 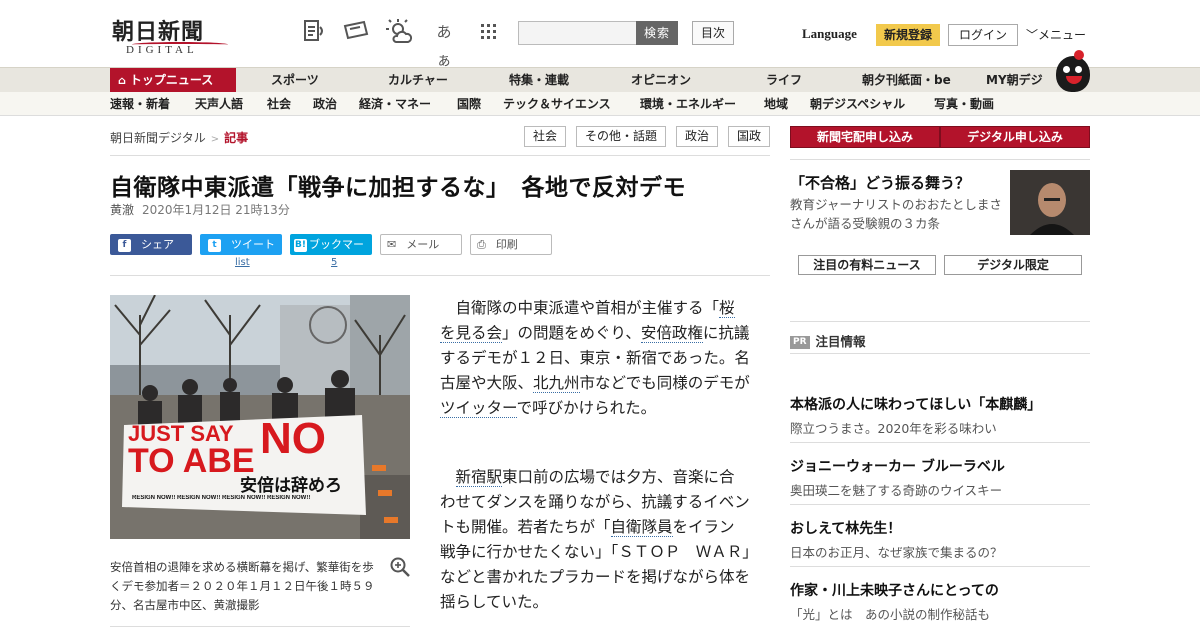 What do you see at coordinates (577, 33) in the screenshot?
I see `search-input` at bounding box center [577, 33].